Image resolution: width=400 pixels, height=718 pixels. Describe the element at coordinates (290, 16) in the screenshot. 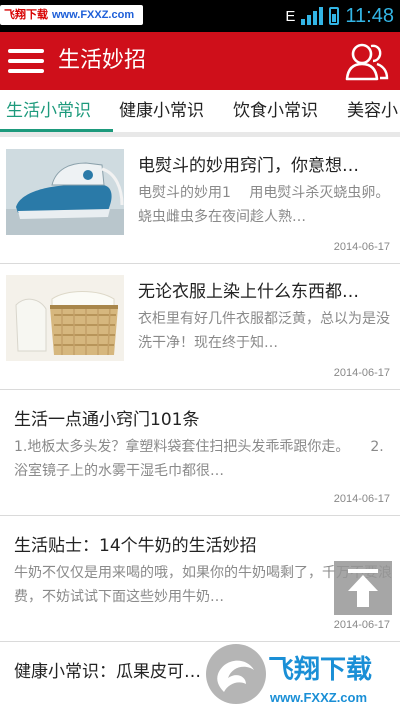

I see `network-type: E` at that location.